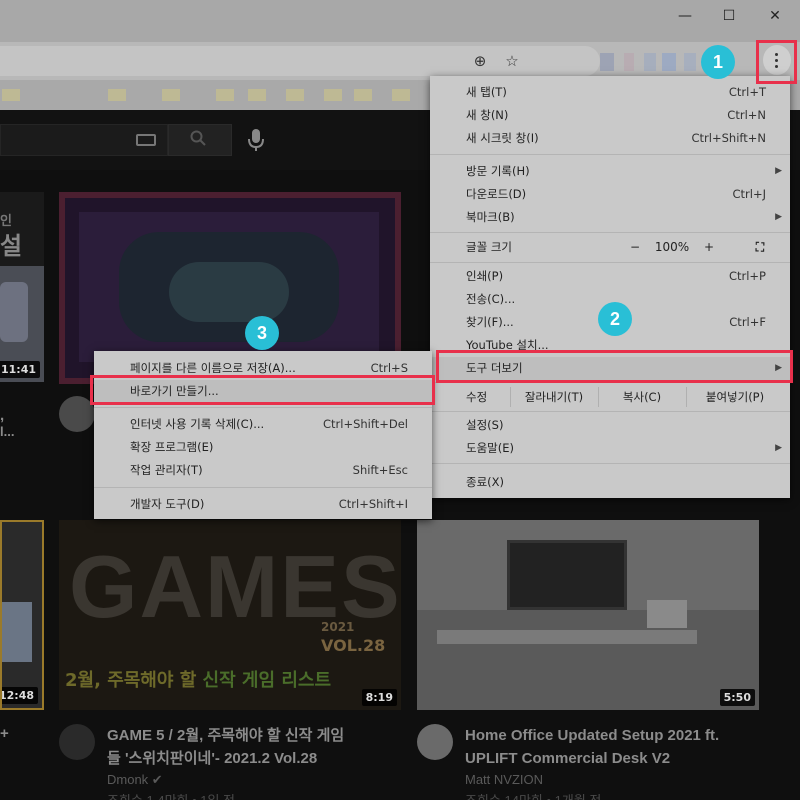 The height and width of the screenshot is (800, 800). Describe the element at coordinates (512, 61) in the screenshot. I see `star-icon: ☆` at that location.